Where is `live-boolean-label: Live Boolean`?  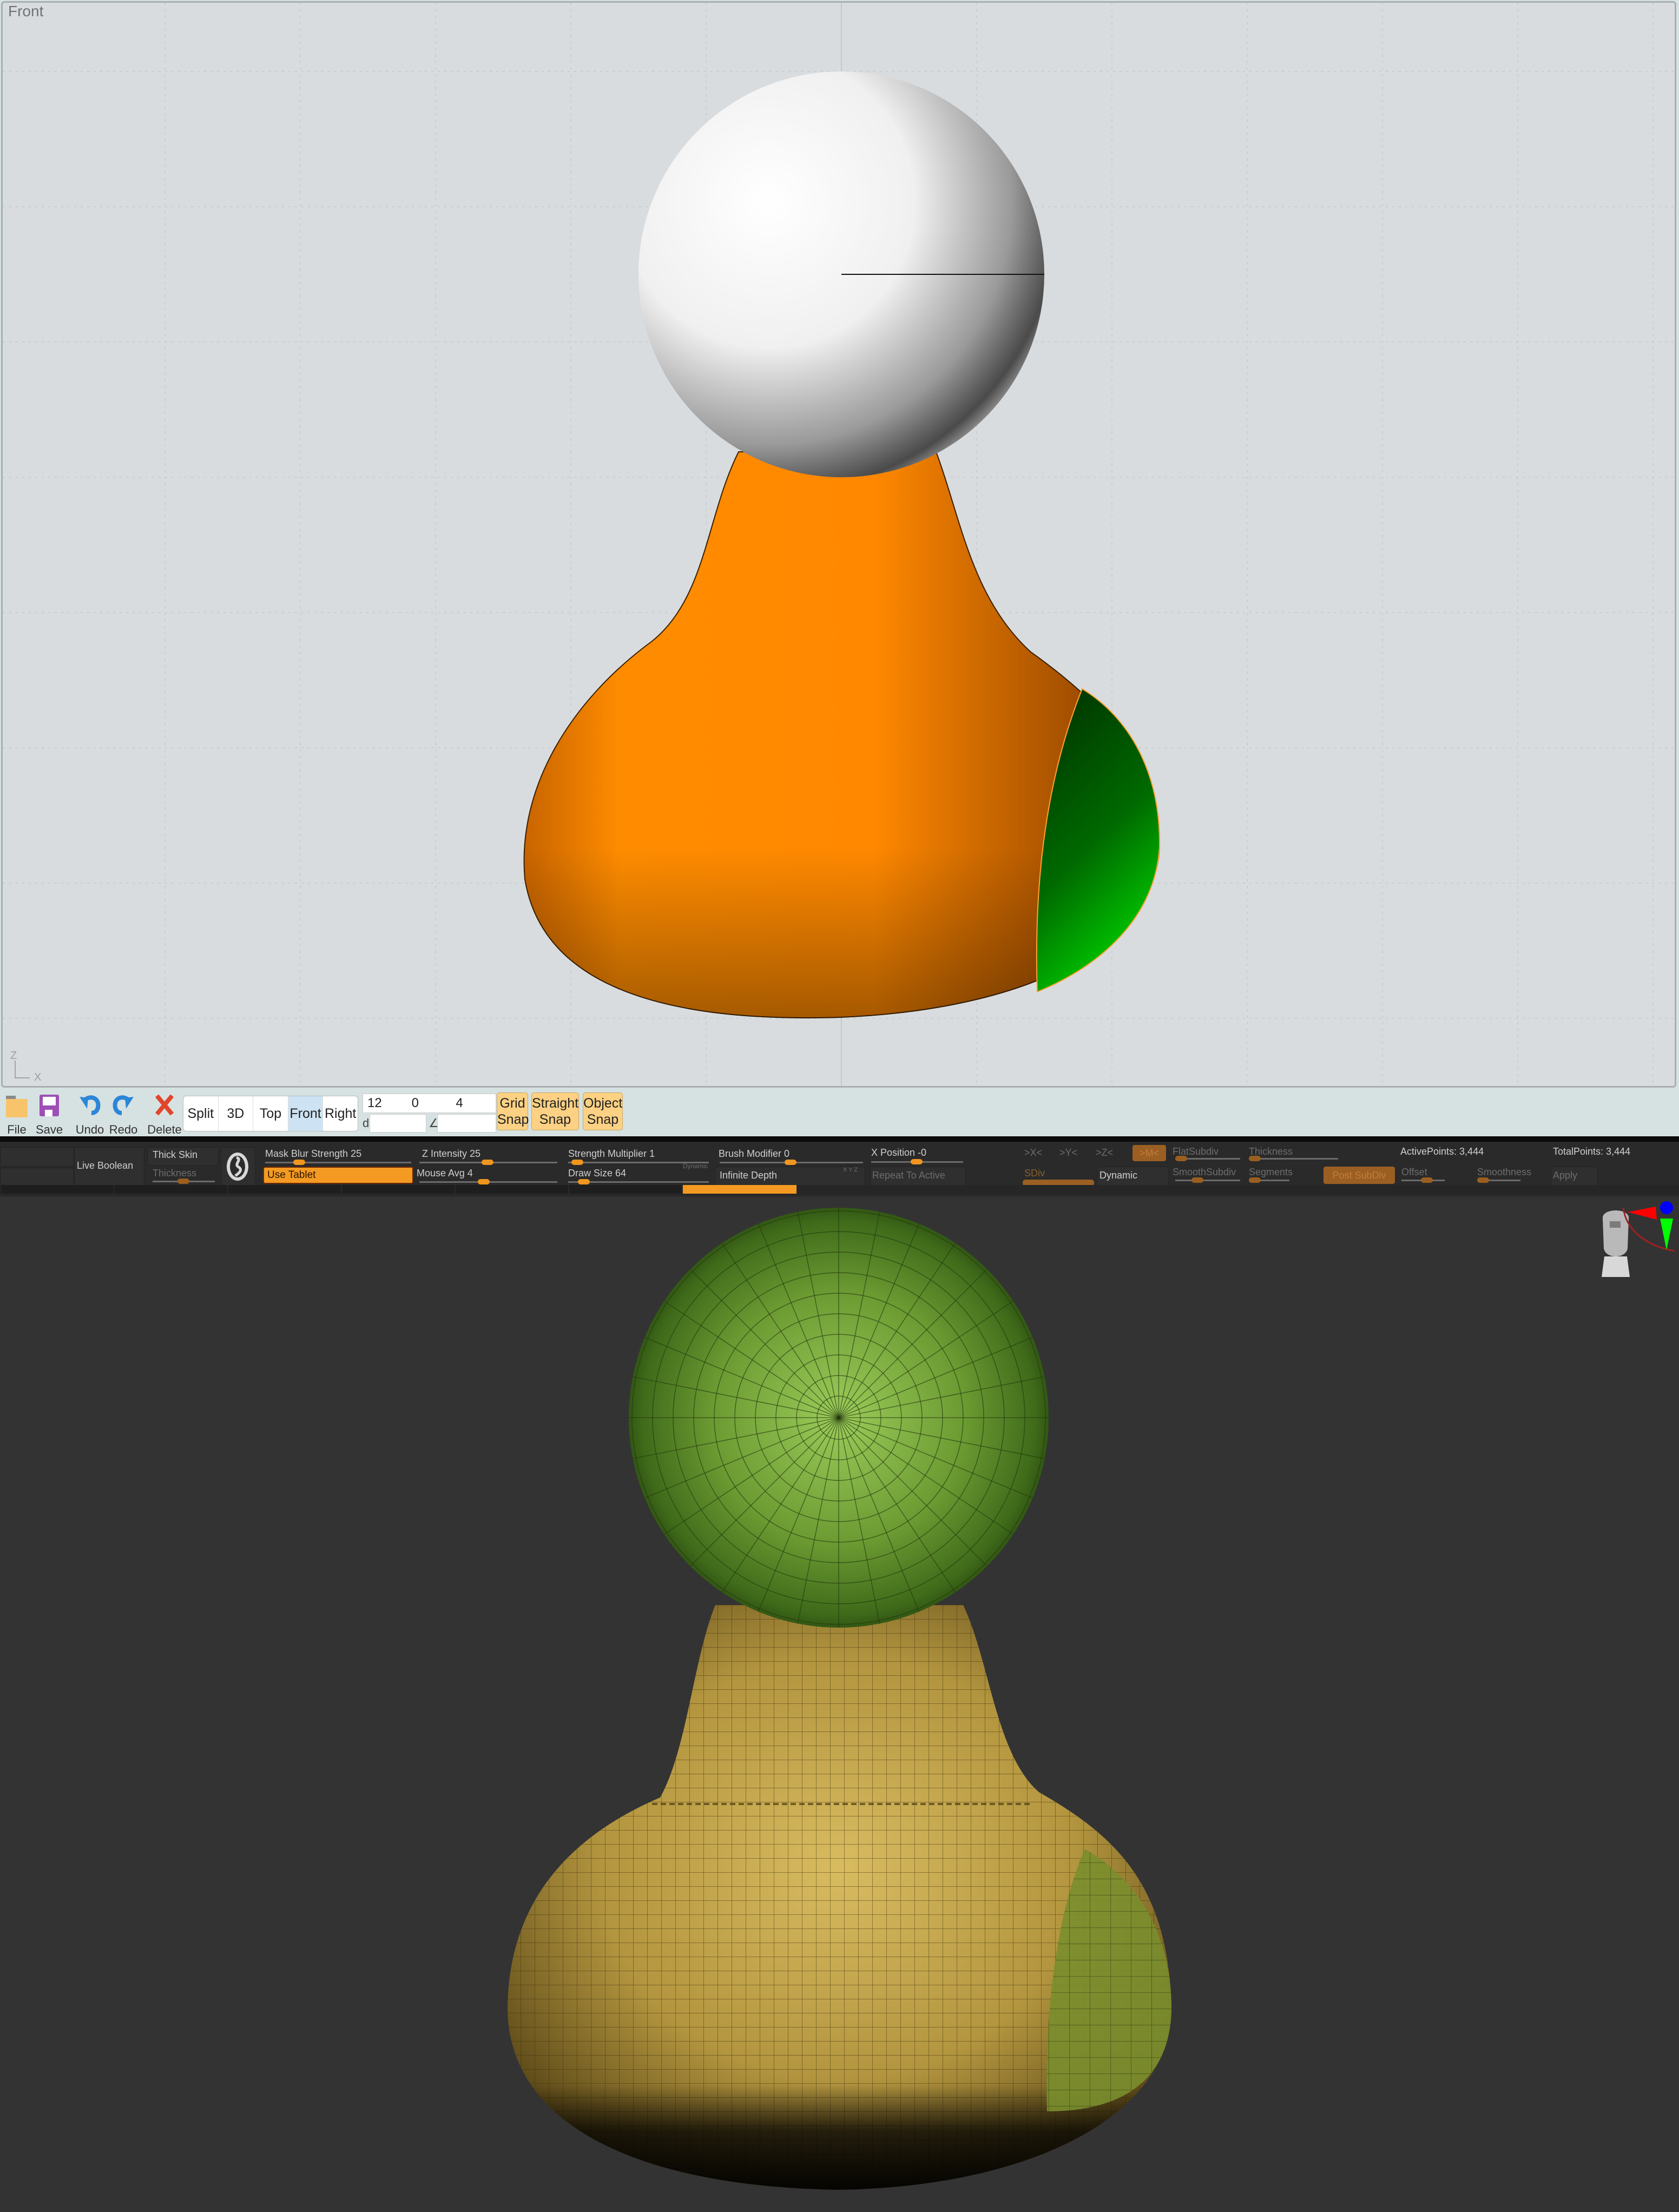 live-boolean-label: Live Boolean is located at coordinates (106, 1166).